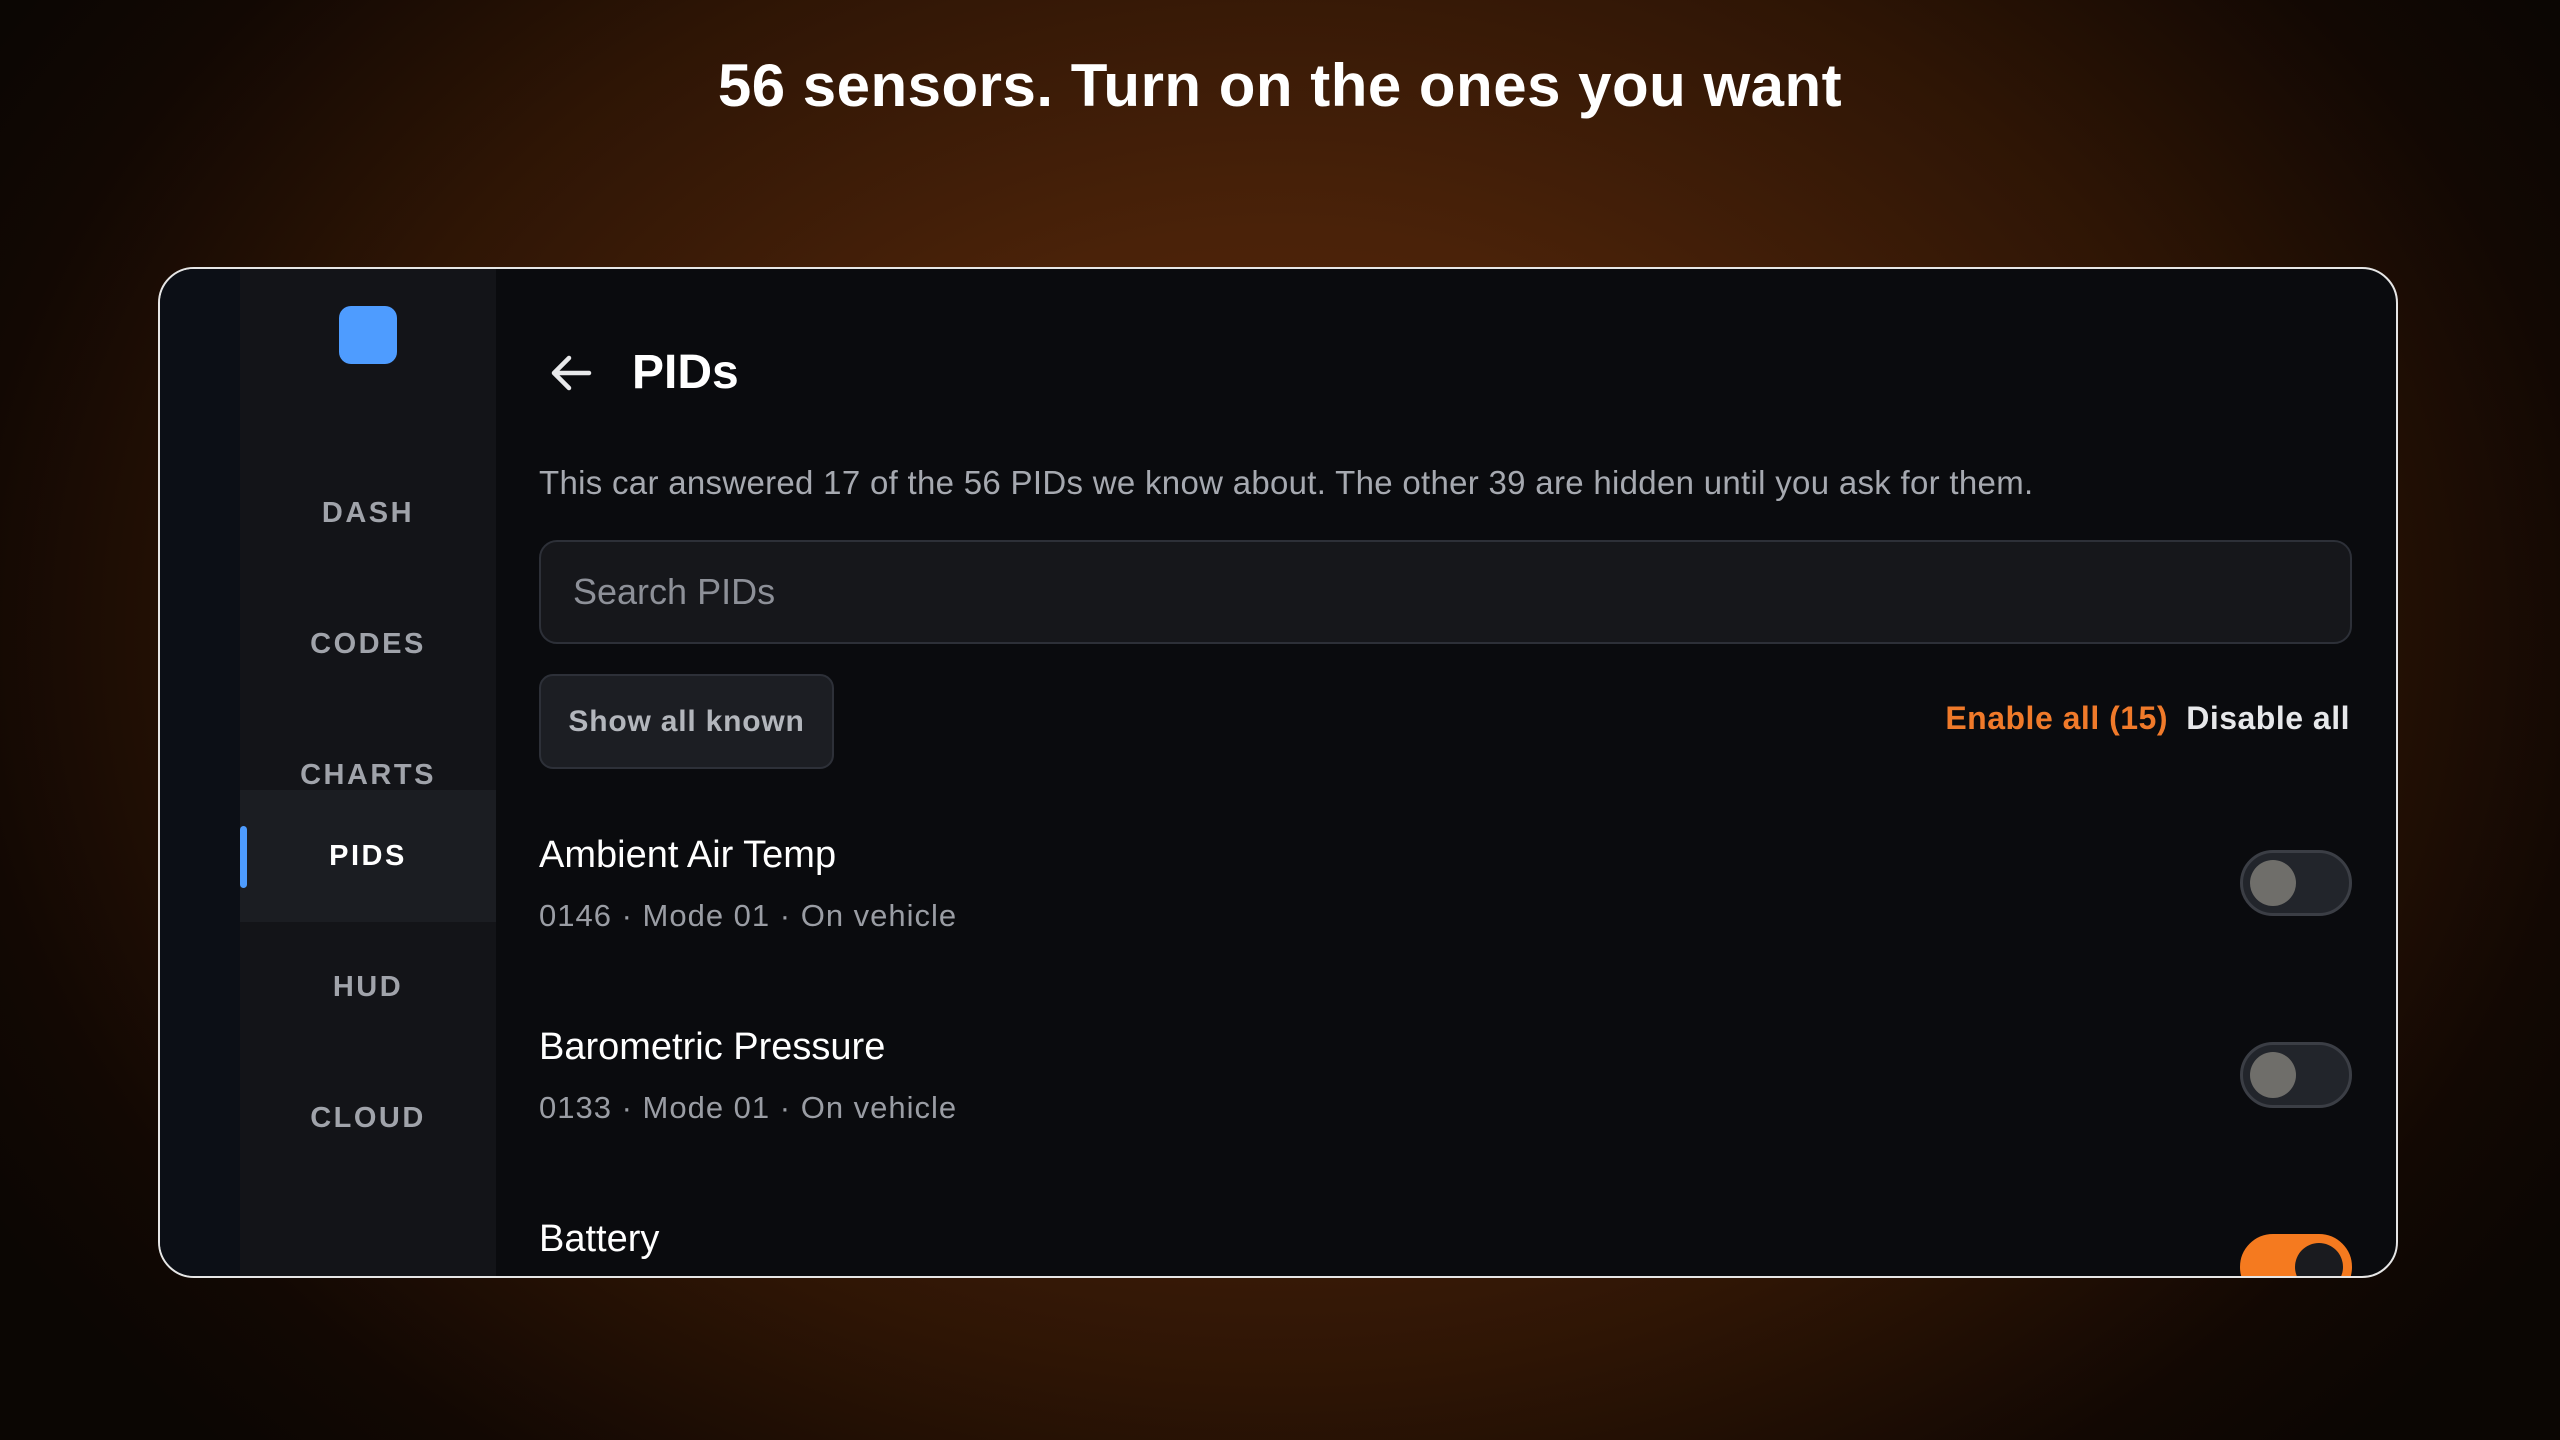 This screenshot has width=2560, height=1440. I want to click on app-logo-icon, so click(368, 335).